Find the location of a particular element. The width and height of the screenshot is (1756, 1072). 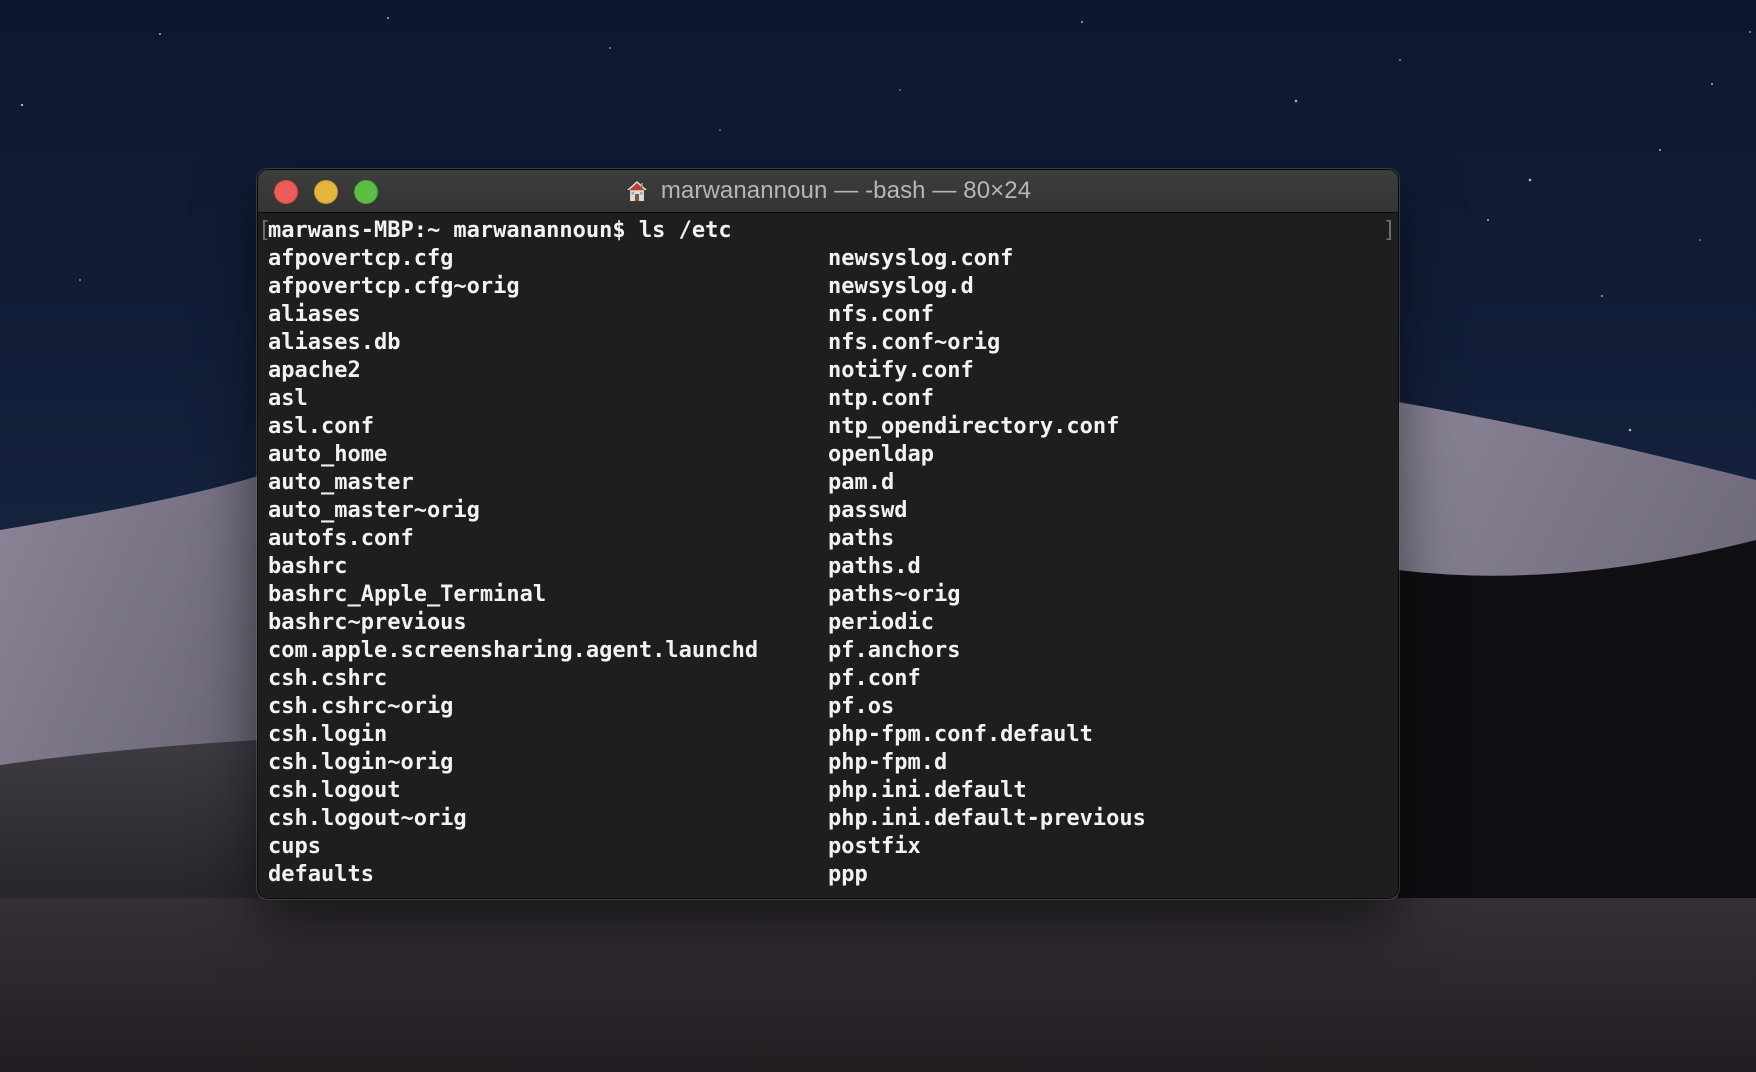

window-title: marwanannoun — -bash — 80×24 is located at coordinates (846, 190).